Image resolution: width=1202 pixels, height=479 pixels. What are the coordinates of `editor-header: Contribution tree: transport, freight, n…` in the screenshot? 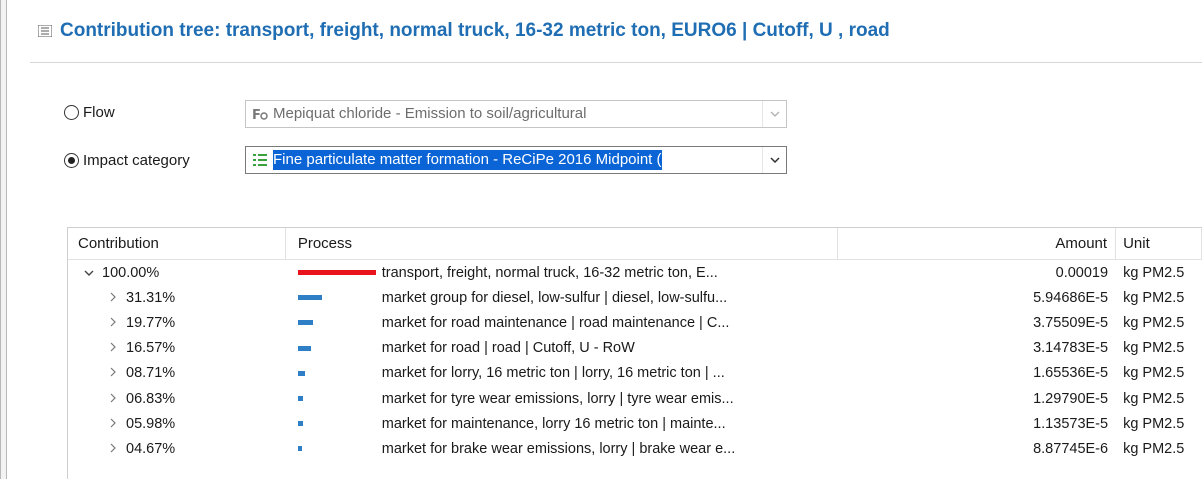 It's located at (610, 31).